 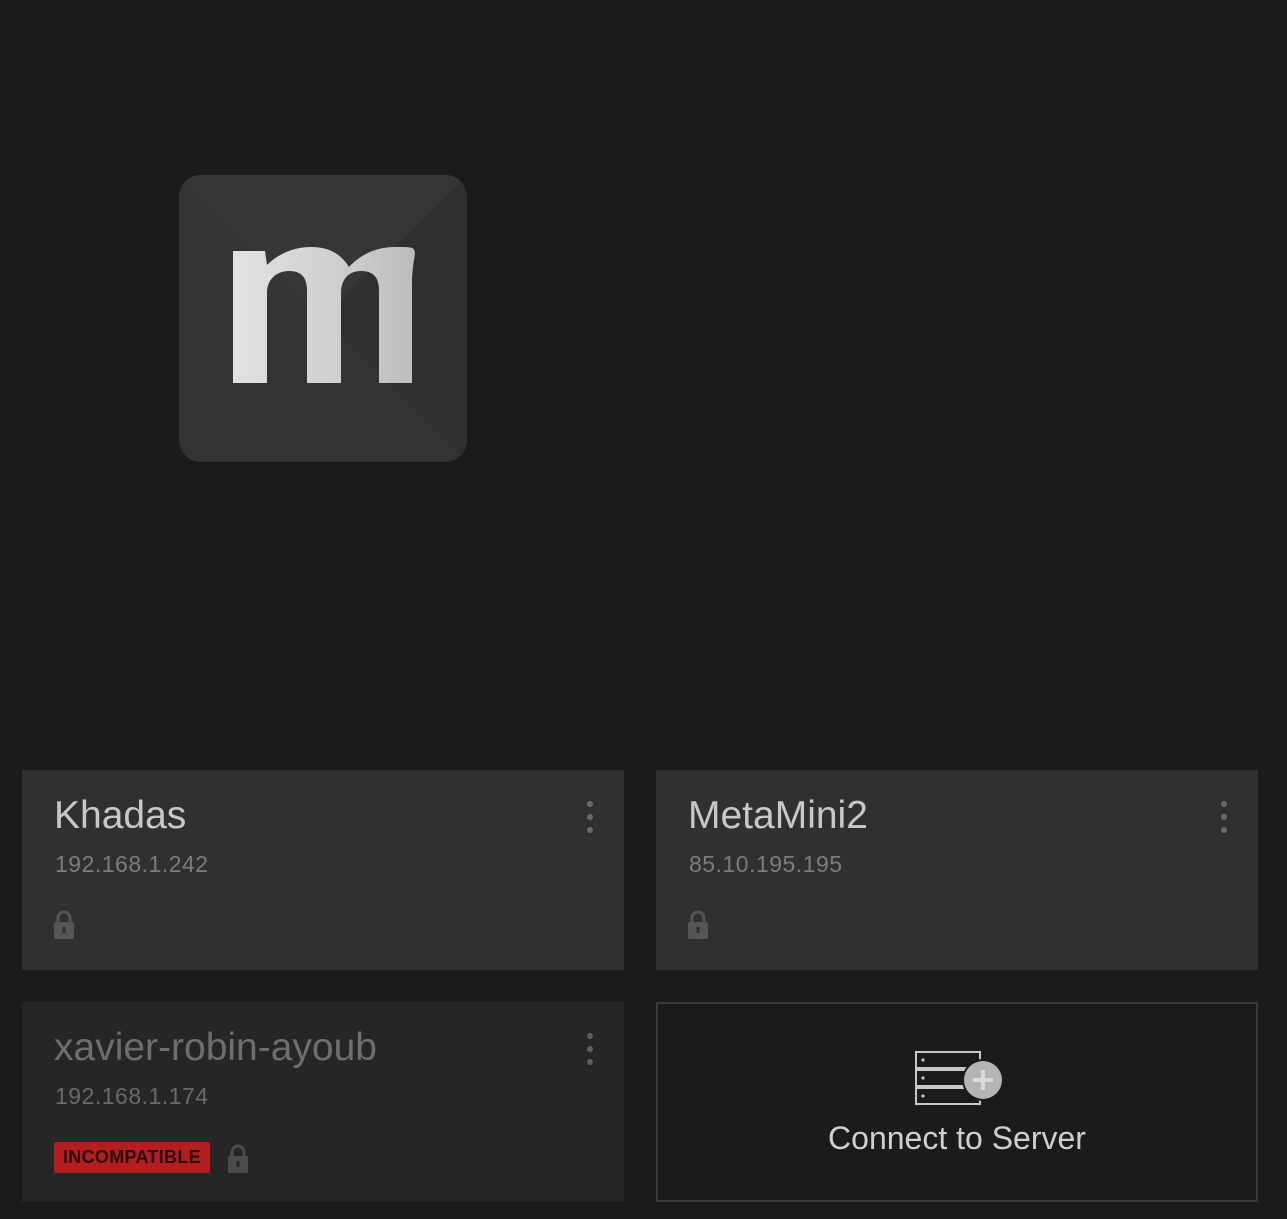 I want to click on server-ip: 85.10.195.195, so click(x=766, y=864).